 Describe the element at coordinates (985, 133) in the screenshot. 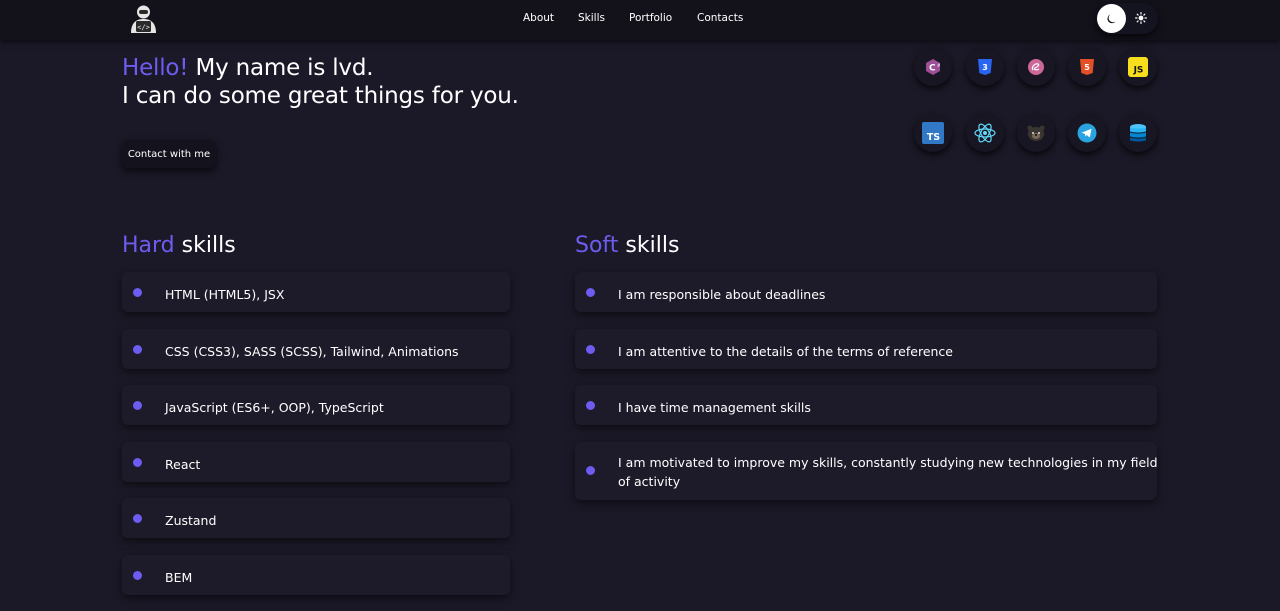

I see `react-icon` at that location.